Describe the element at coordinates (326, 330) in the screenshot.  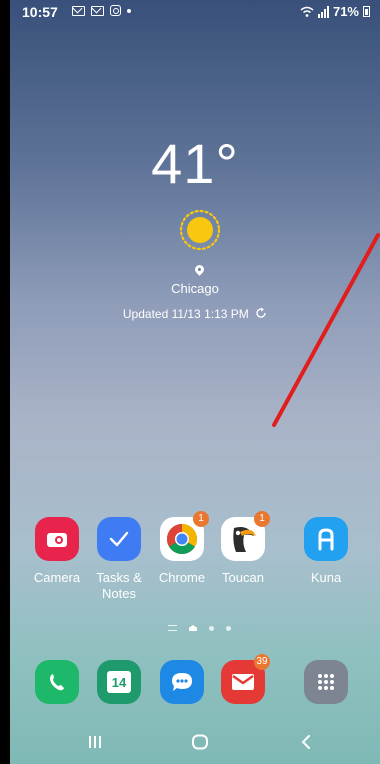
I see `annotation-stroke` at that location.